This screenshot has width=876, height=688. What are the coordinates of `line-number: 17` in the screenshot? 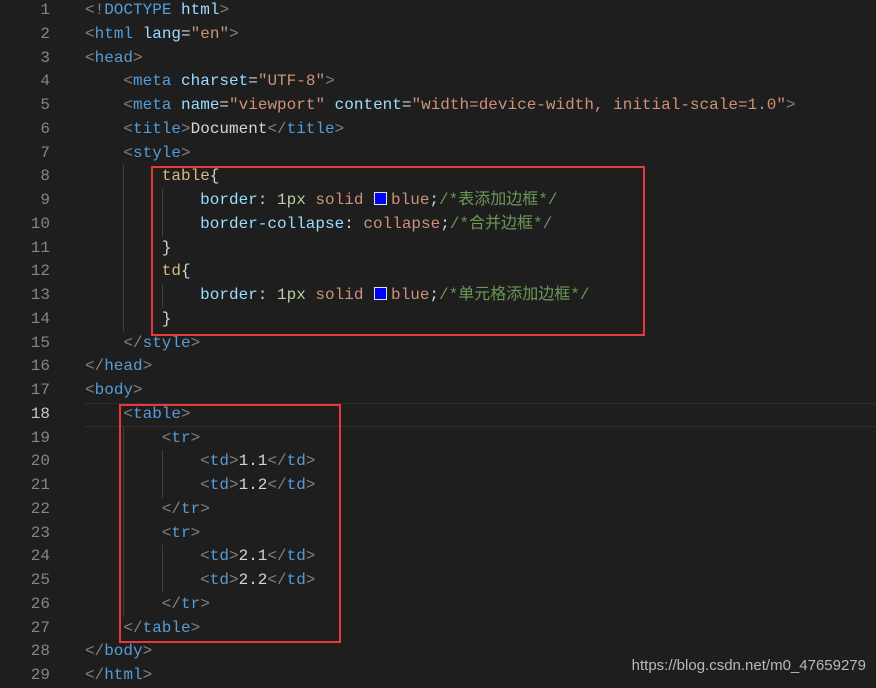 It's located at (40, 390).